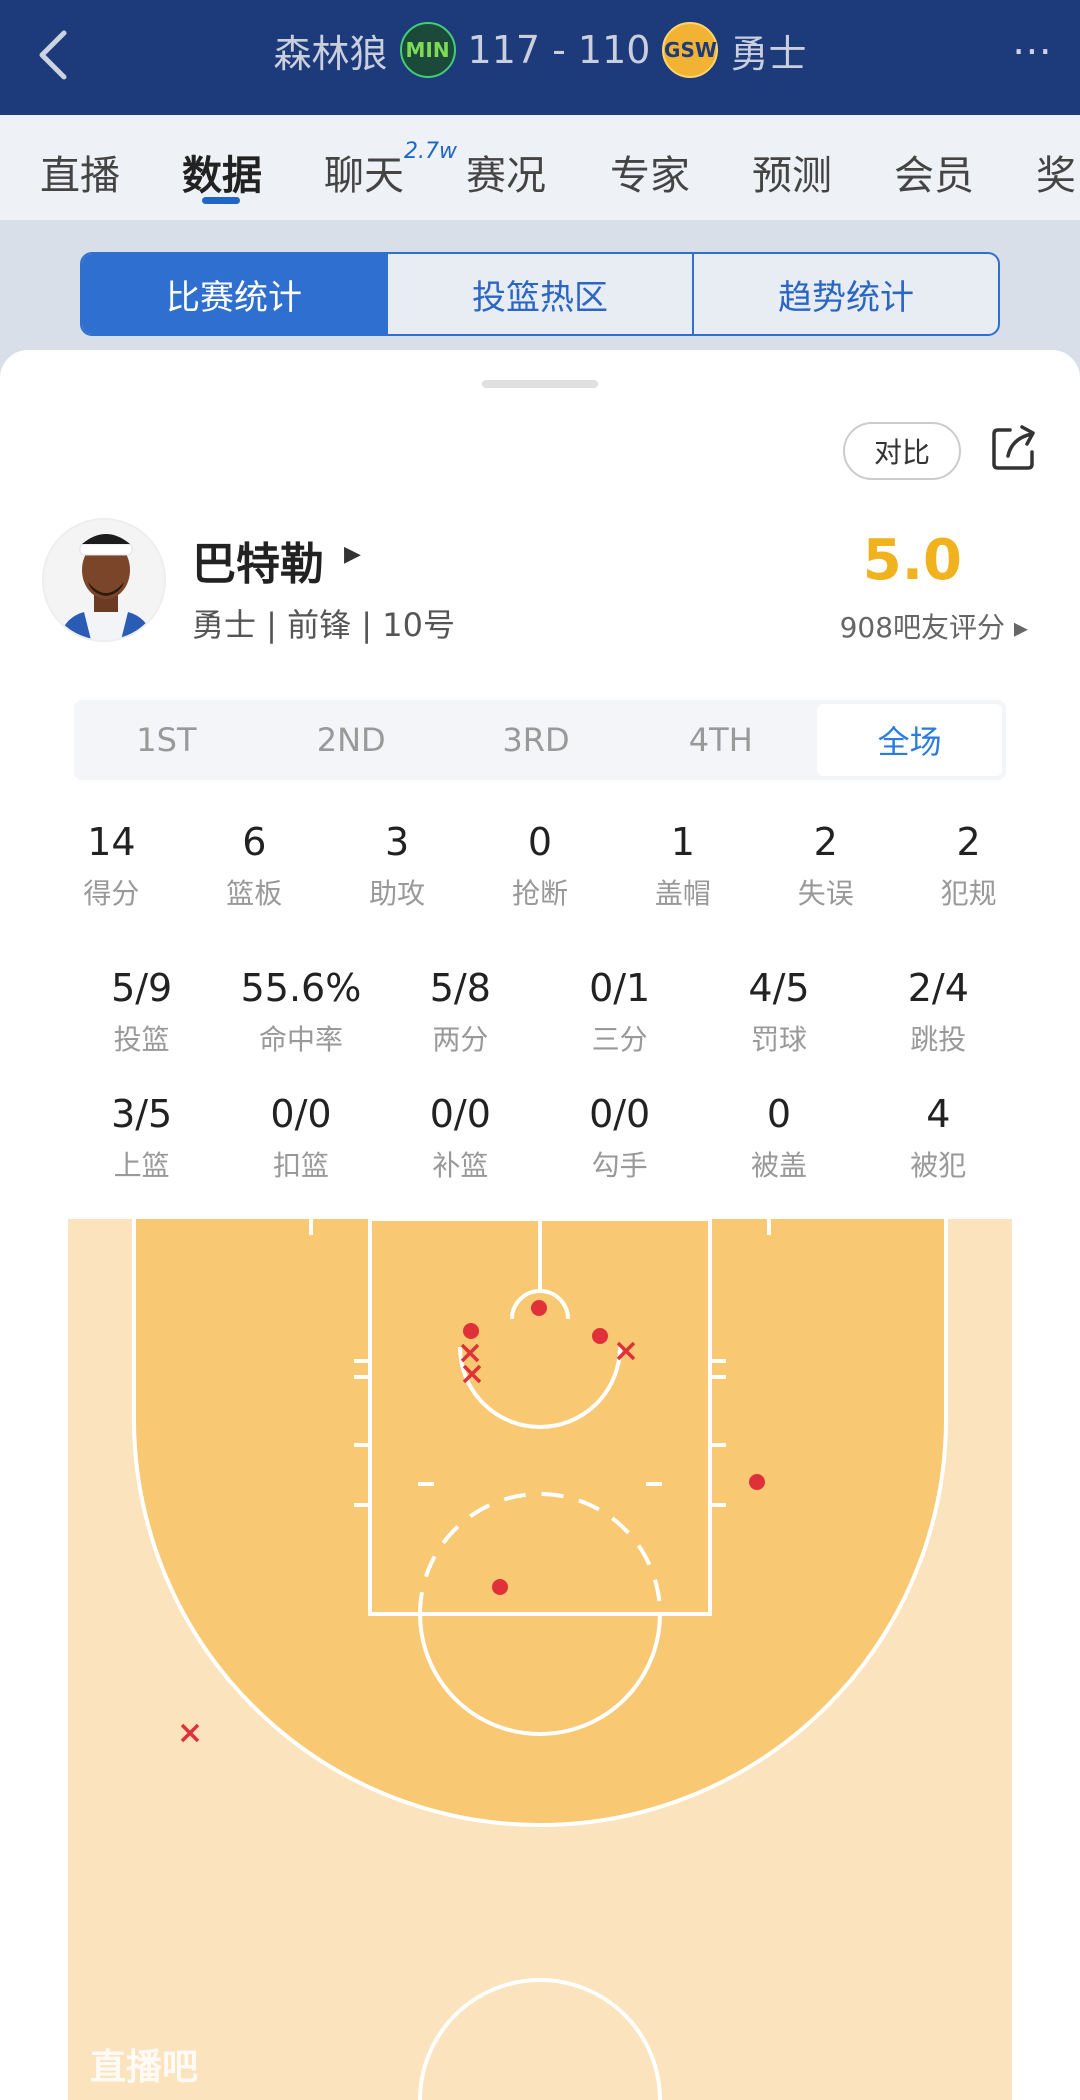 The width and height of the screenshot is (1080, 2100). What do you see at coordinates (142, 988) in the screenshot?
I see `stat-value: 5/9` at bounding box center [142, 988].